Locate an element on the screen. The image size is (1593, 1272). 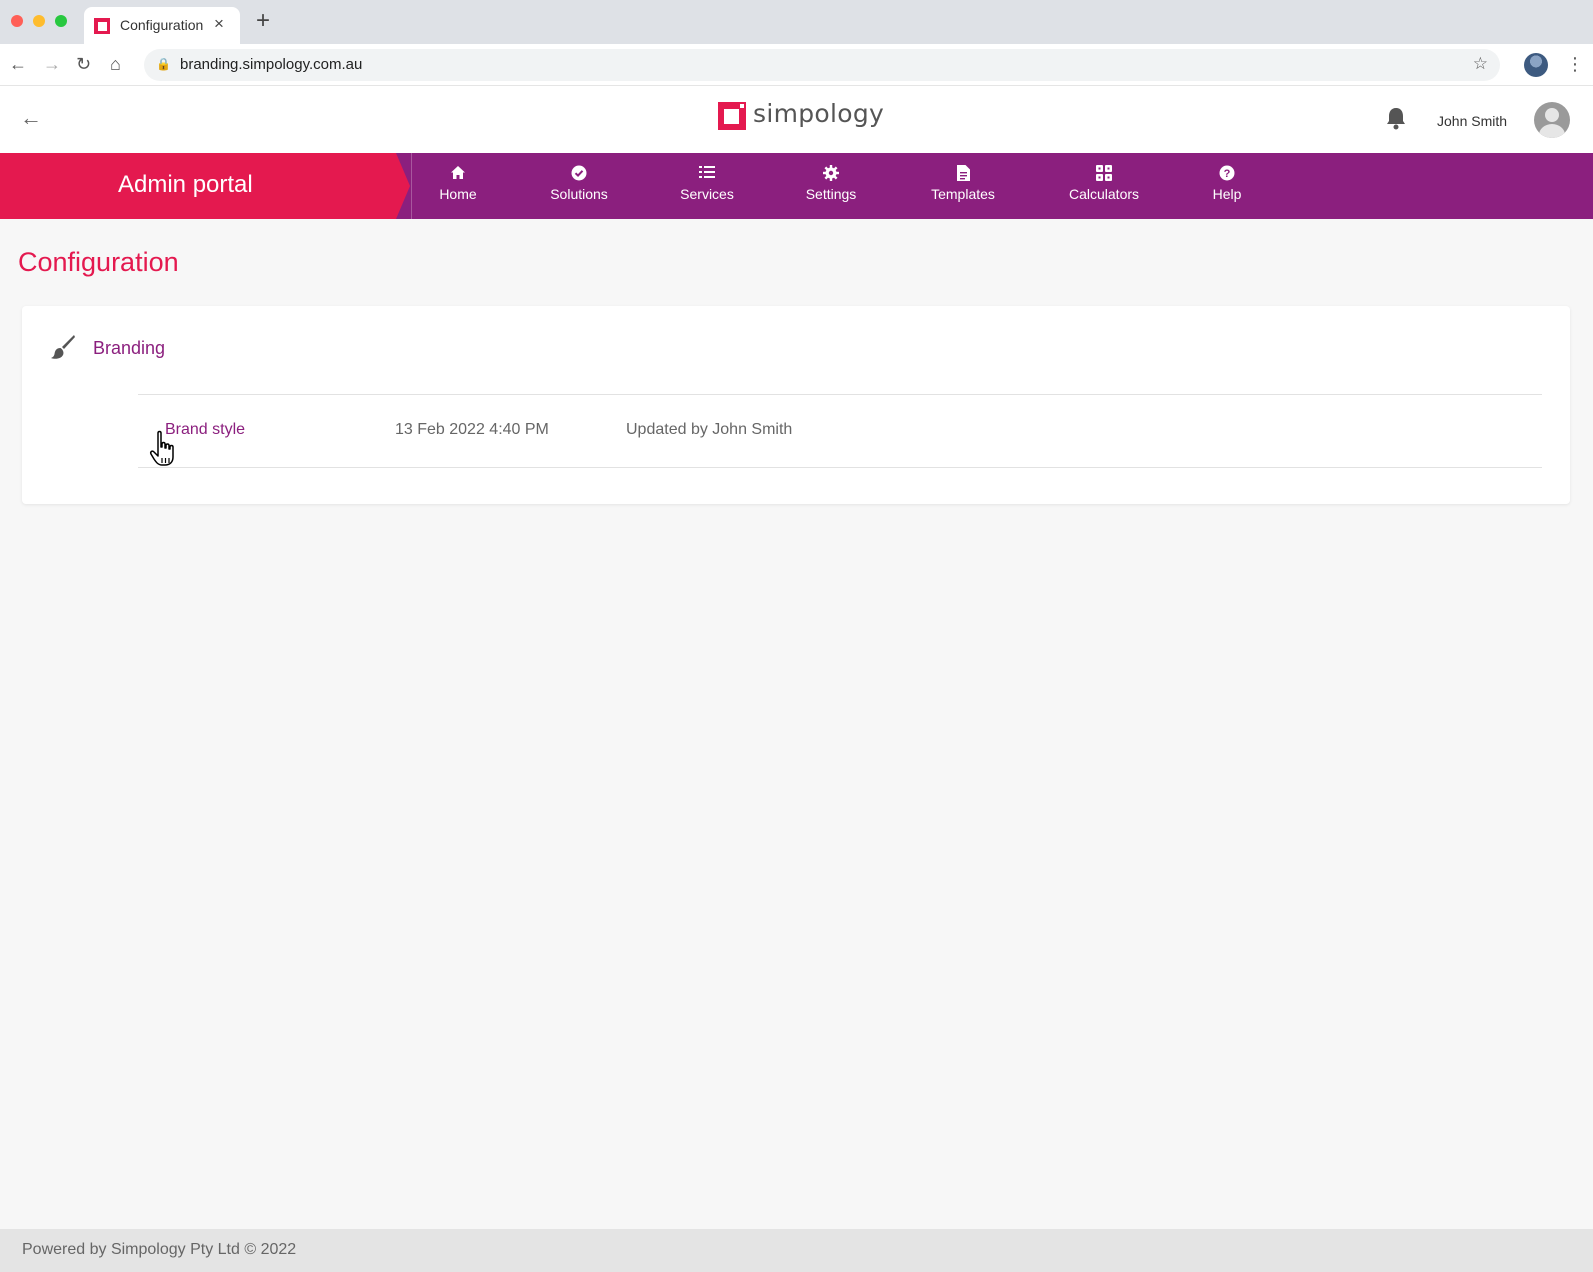
nav-item-calculators: Calculators is located at coordinates (1104, 186).